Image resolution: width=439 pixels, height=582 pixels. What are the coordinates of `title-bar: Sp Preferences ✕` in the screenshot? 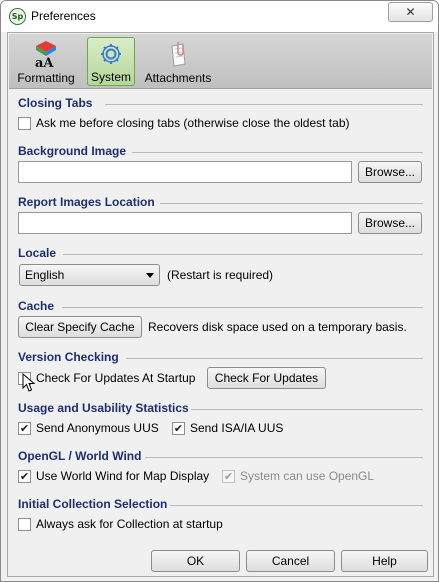 It's located at (219, 16).